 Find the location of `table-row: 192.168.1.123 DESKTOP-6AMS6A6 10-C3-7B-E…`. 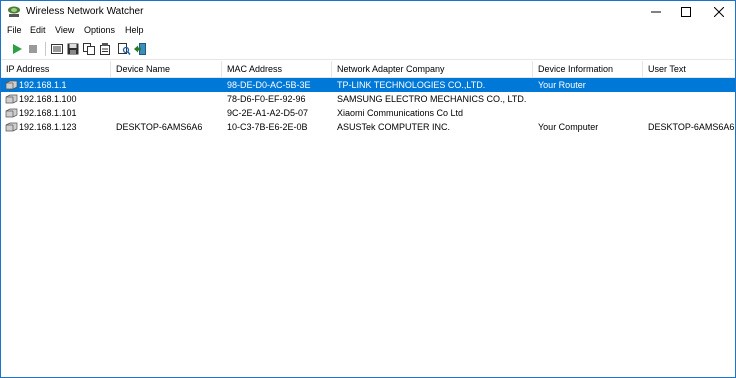

table-row: 192.168.1.123 DESKTOP-6AMS6A6 10-C3-7B-E… is located at coordinates (368, 127).